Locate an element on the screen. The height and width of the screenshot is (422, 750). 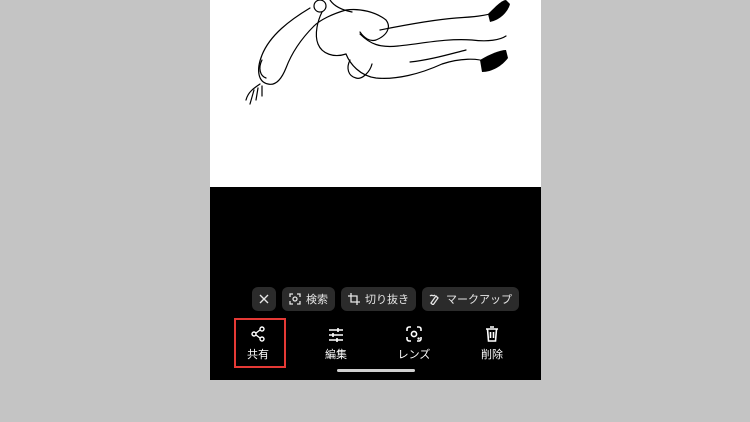
edit-label: 編集 is located at coordinates (336, 354).